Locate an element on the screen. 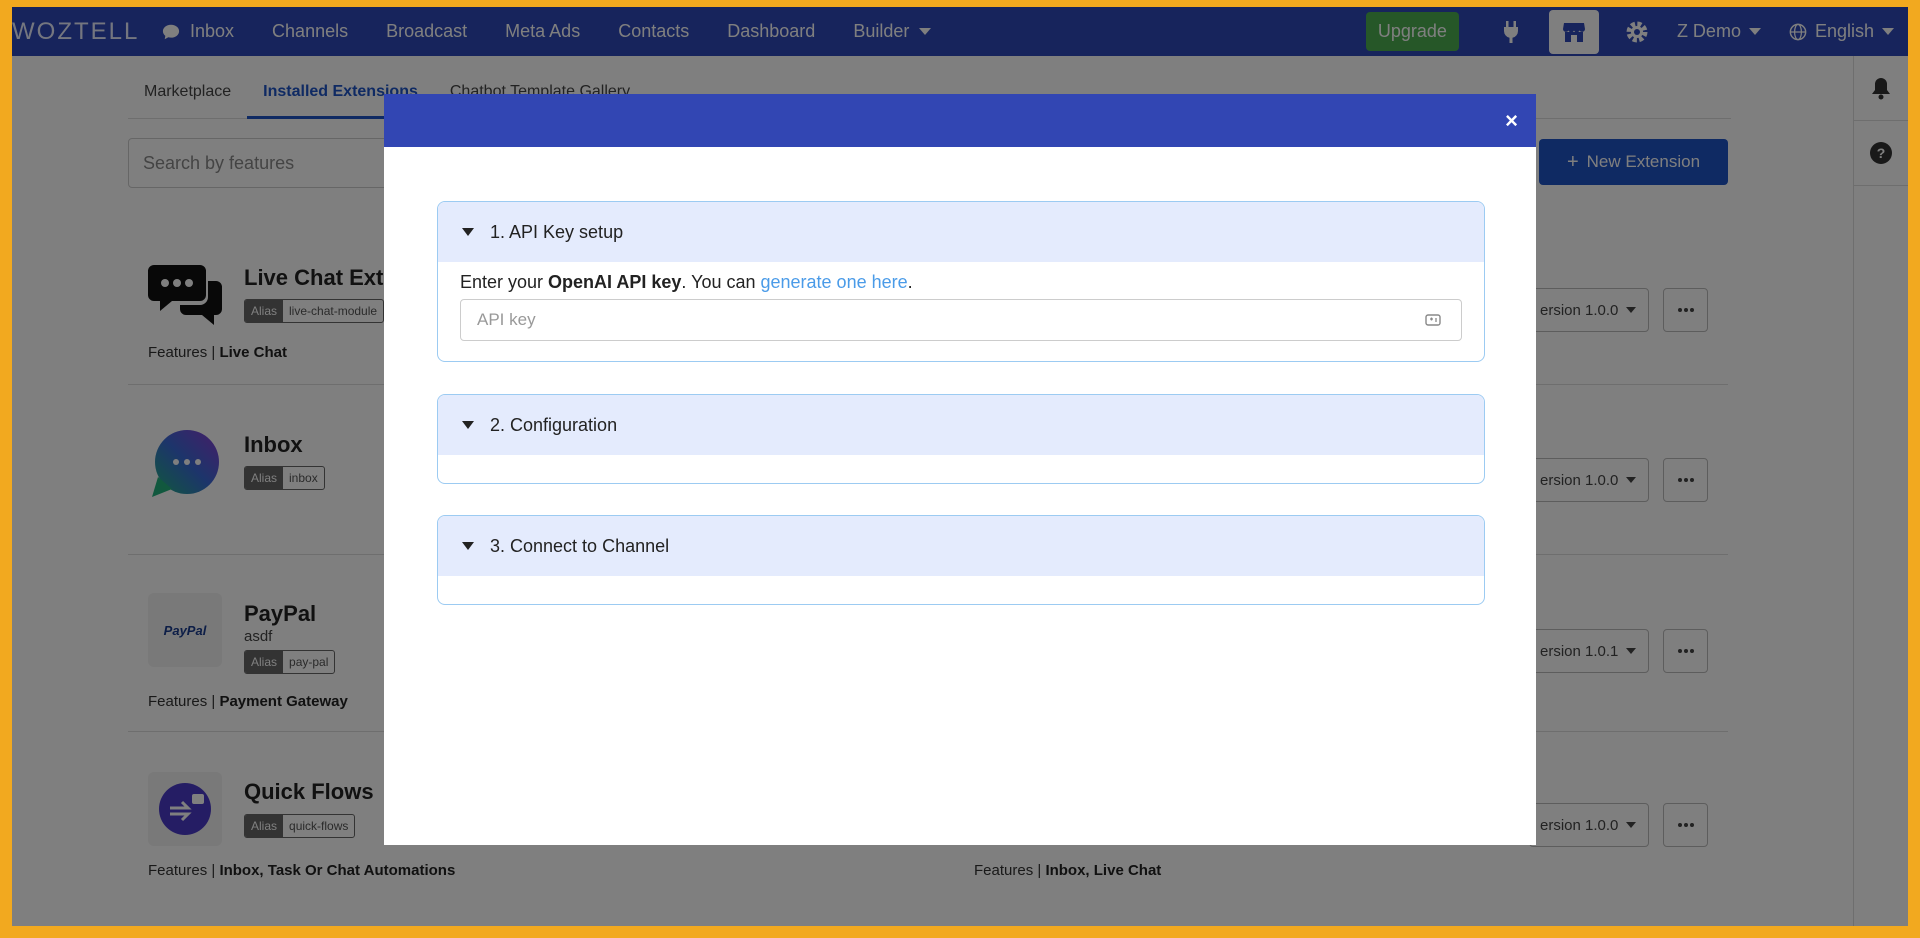 Image resolution: width=1920 pixels, height=938 pixels. connect-channel-panel: 3. Connect to Channel is located at coordinates (961, 560).